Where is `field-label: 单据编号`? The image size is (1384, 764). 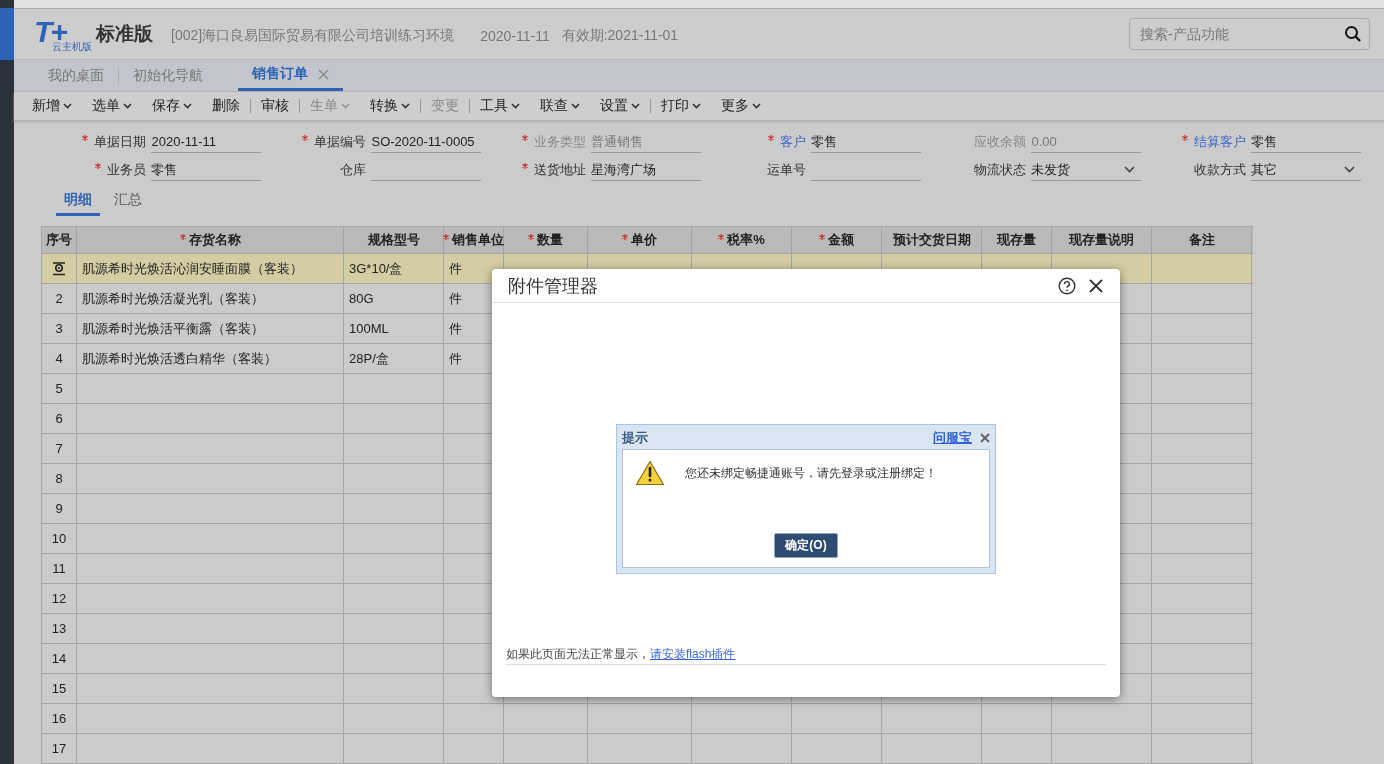
field-label: 单据编号 is located at coordinates (340, 142).